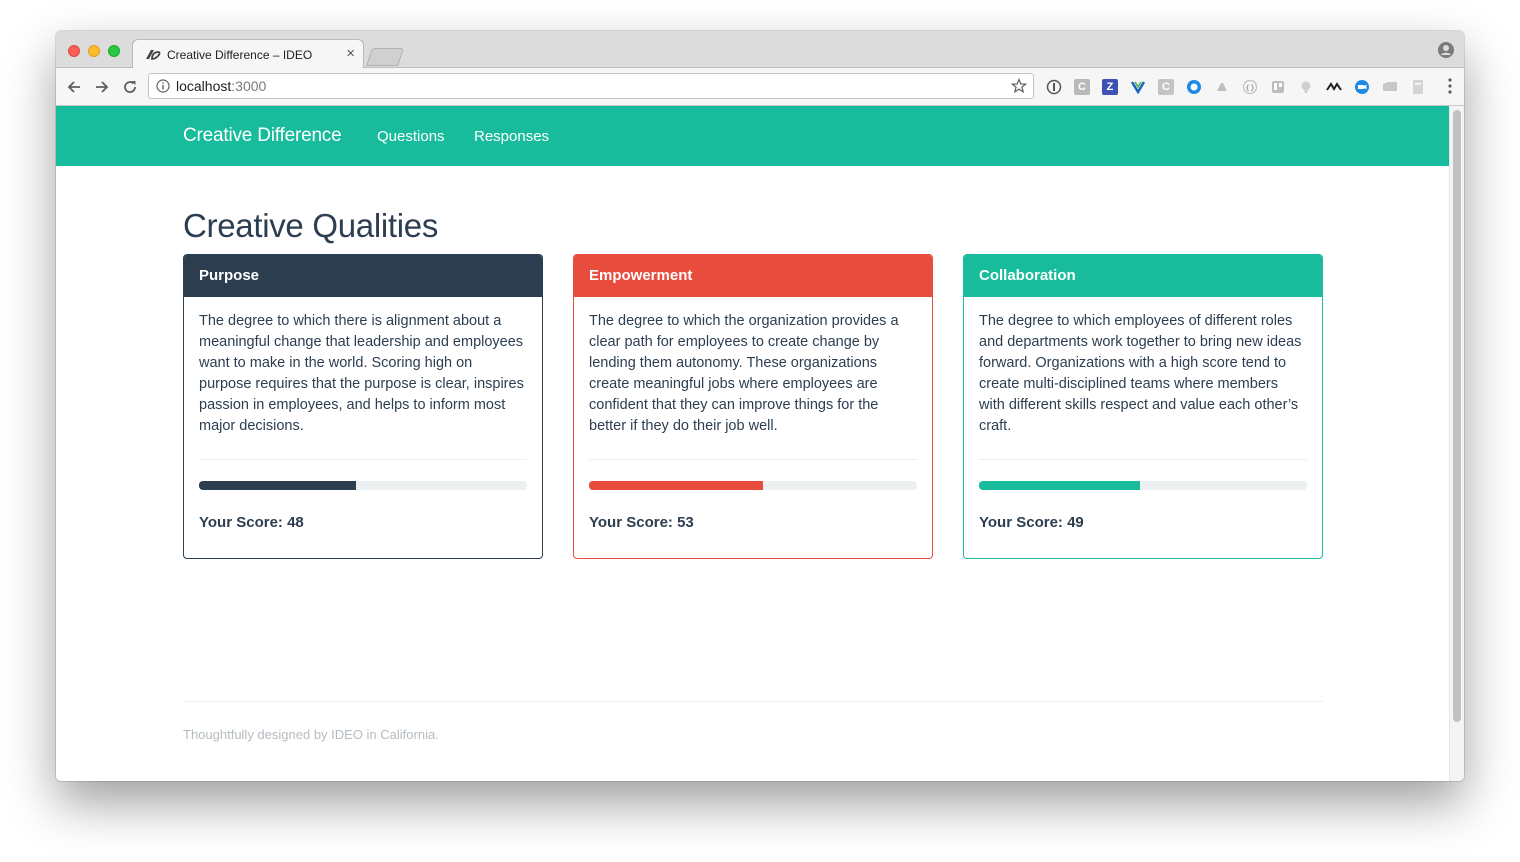 This screenshot has height=862, width=1520. Describe the element at coordinates (204, 86) in the screenshot. I see `url-host: localhost` at that location.